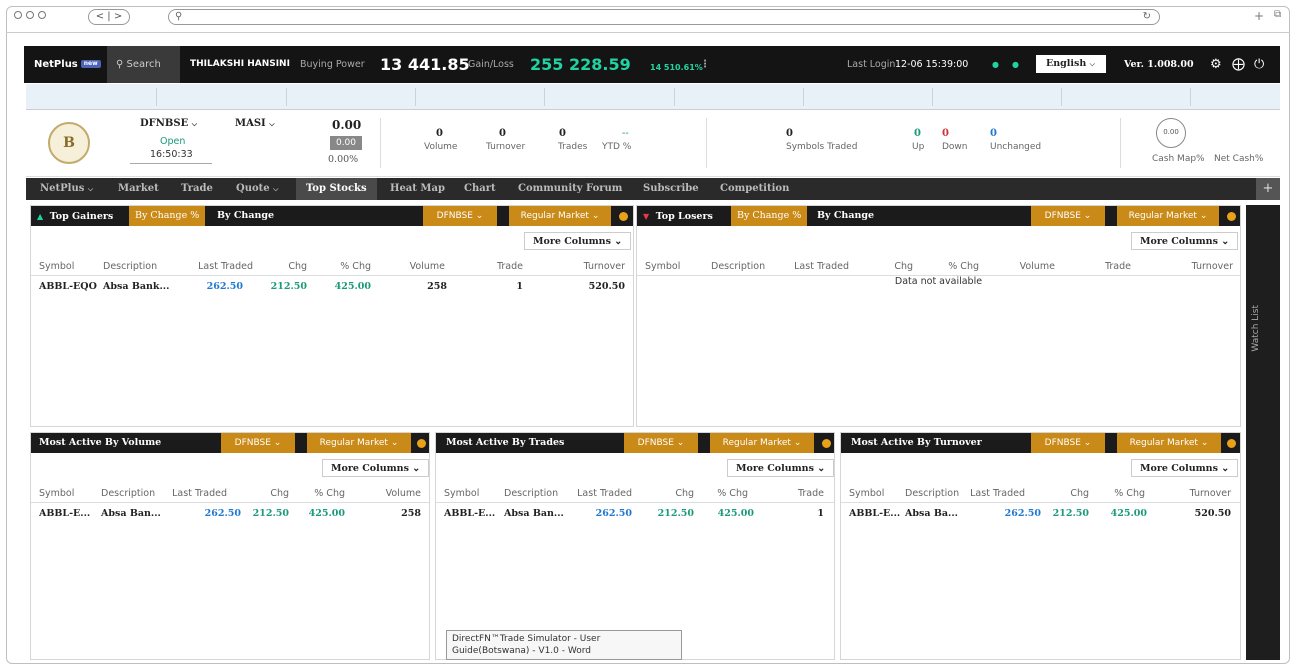  Describe the element at coordinates (995, 64) in the screenshot. I see `connection-status-icon: ●` at that location.